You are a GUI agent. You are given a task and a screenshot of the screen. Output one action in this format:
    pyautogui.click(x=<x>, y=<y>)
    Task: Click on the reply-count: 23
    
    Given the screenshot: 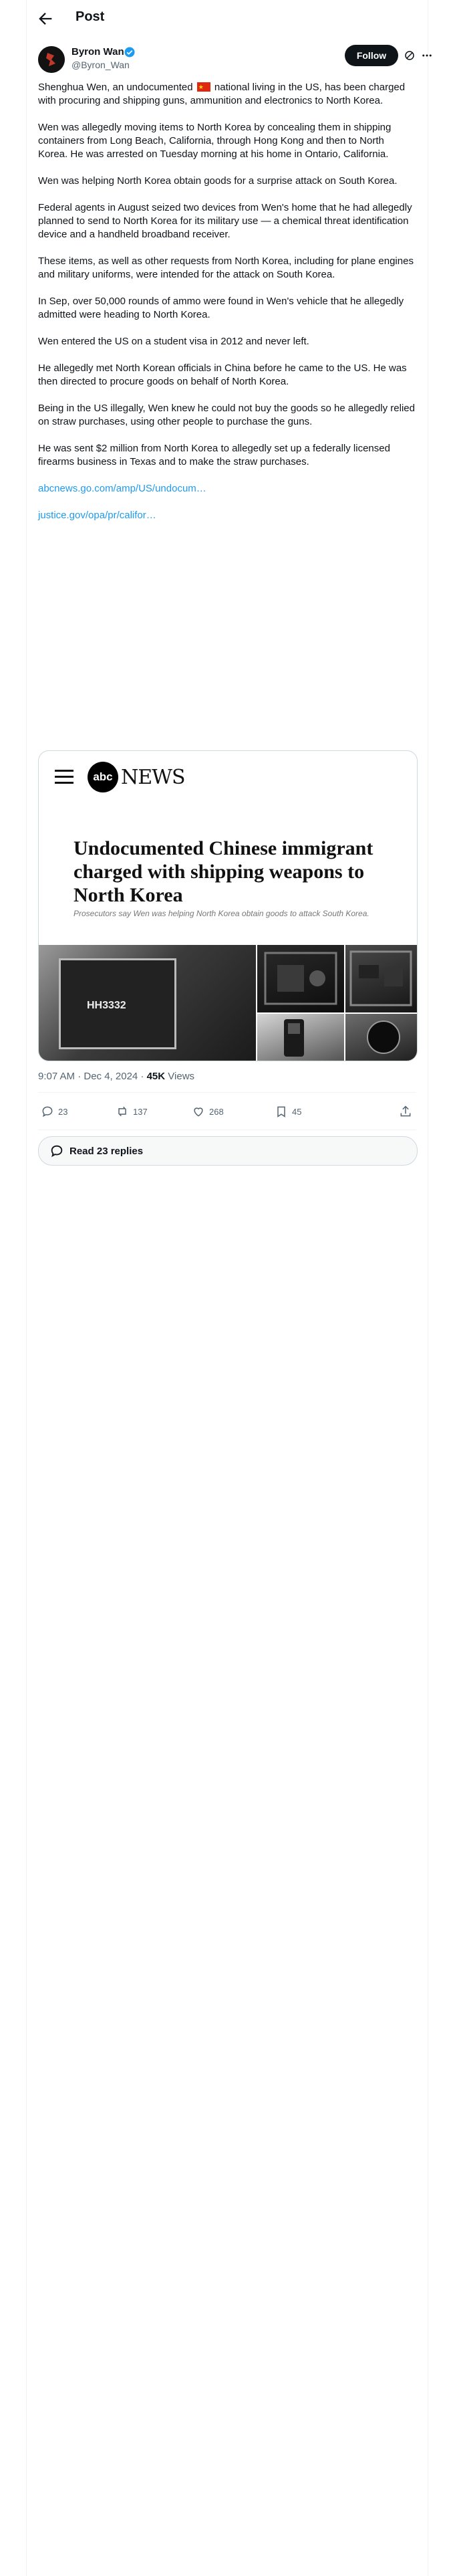 What is the action you would take?
    pyautogui.click(x=63, y=1111)
    